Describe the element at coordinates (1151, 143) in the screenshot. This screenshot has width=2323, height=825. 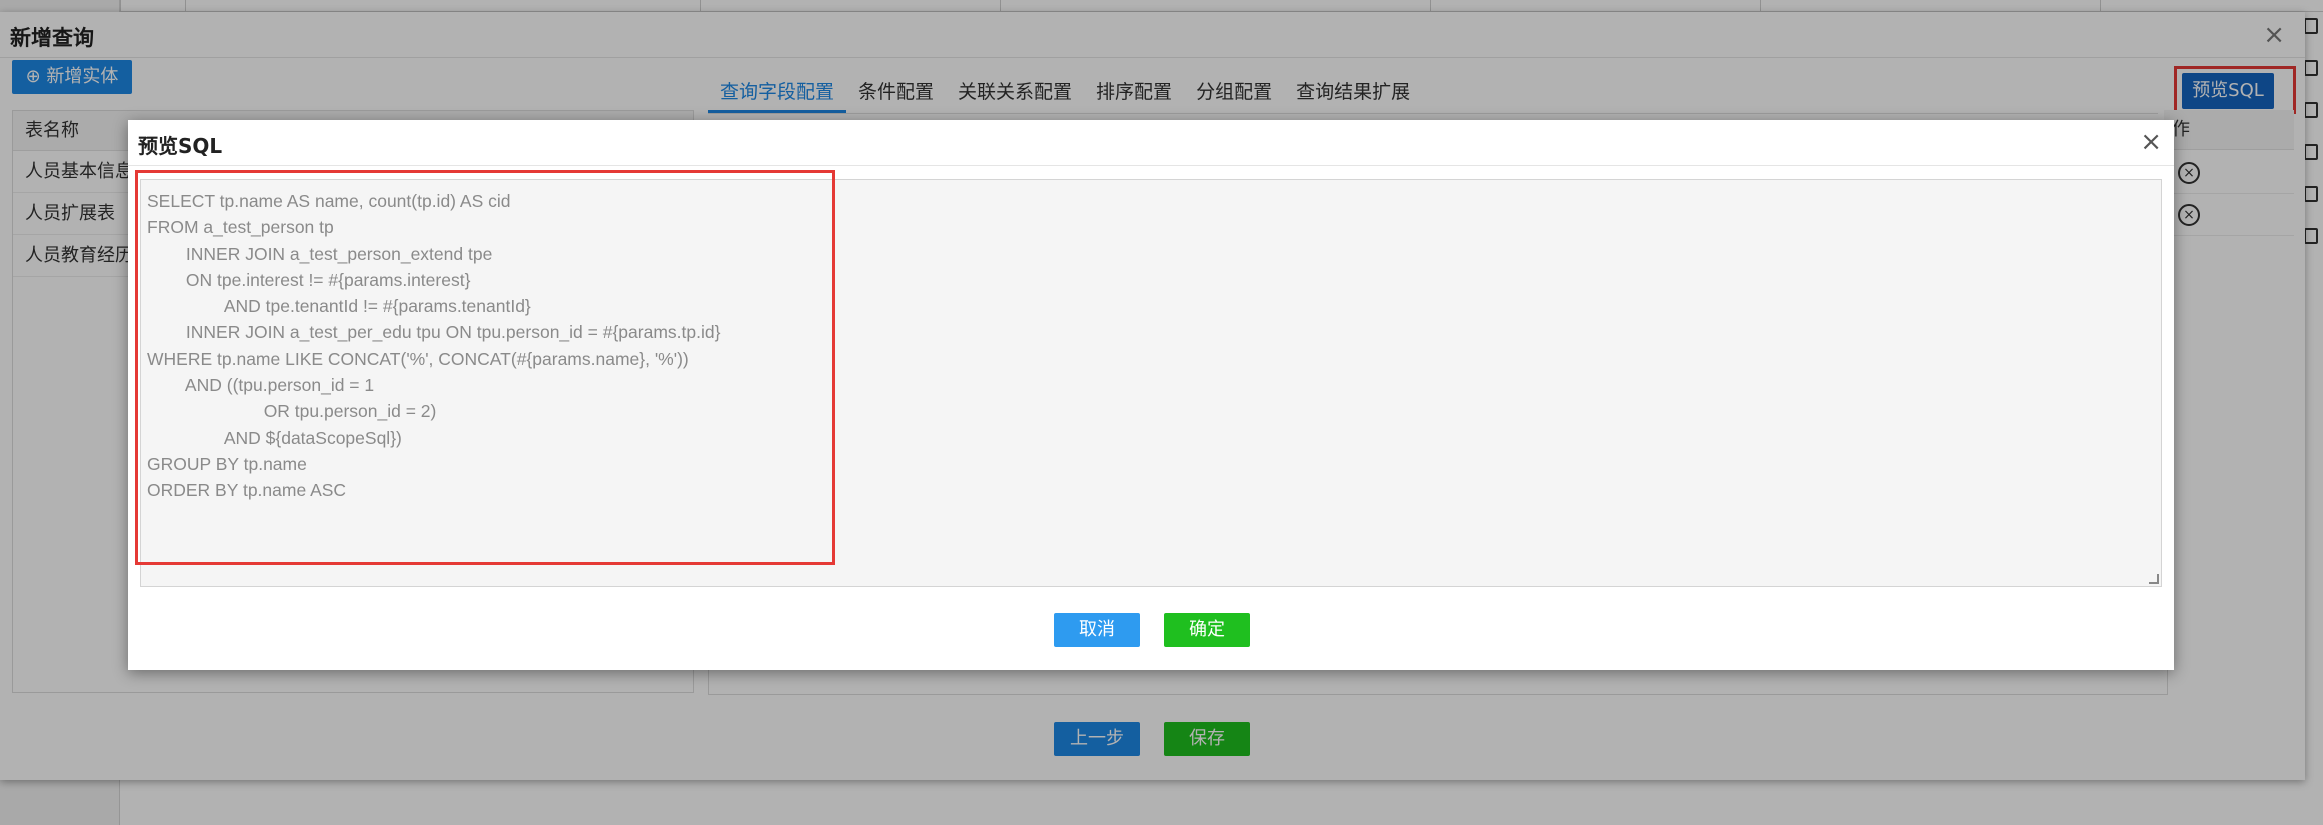
I see `modal-header: 预览SQL ×` at that location.